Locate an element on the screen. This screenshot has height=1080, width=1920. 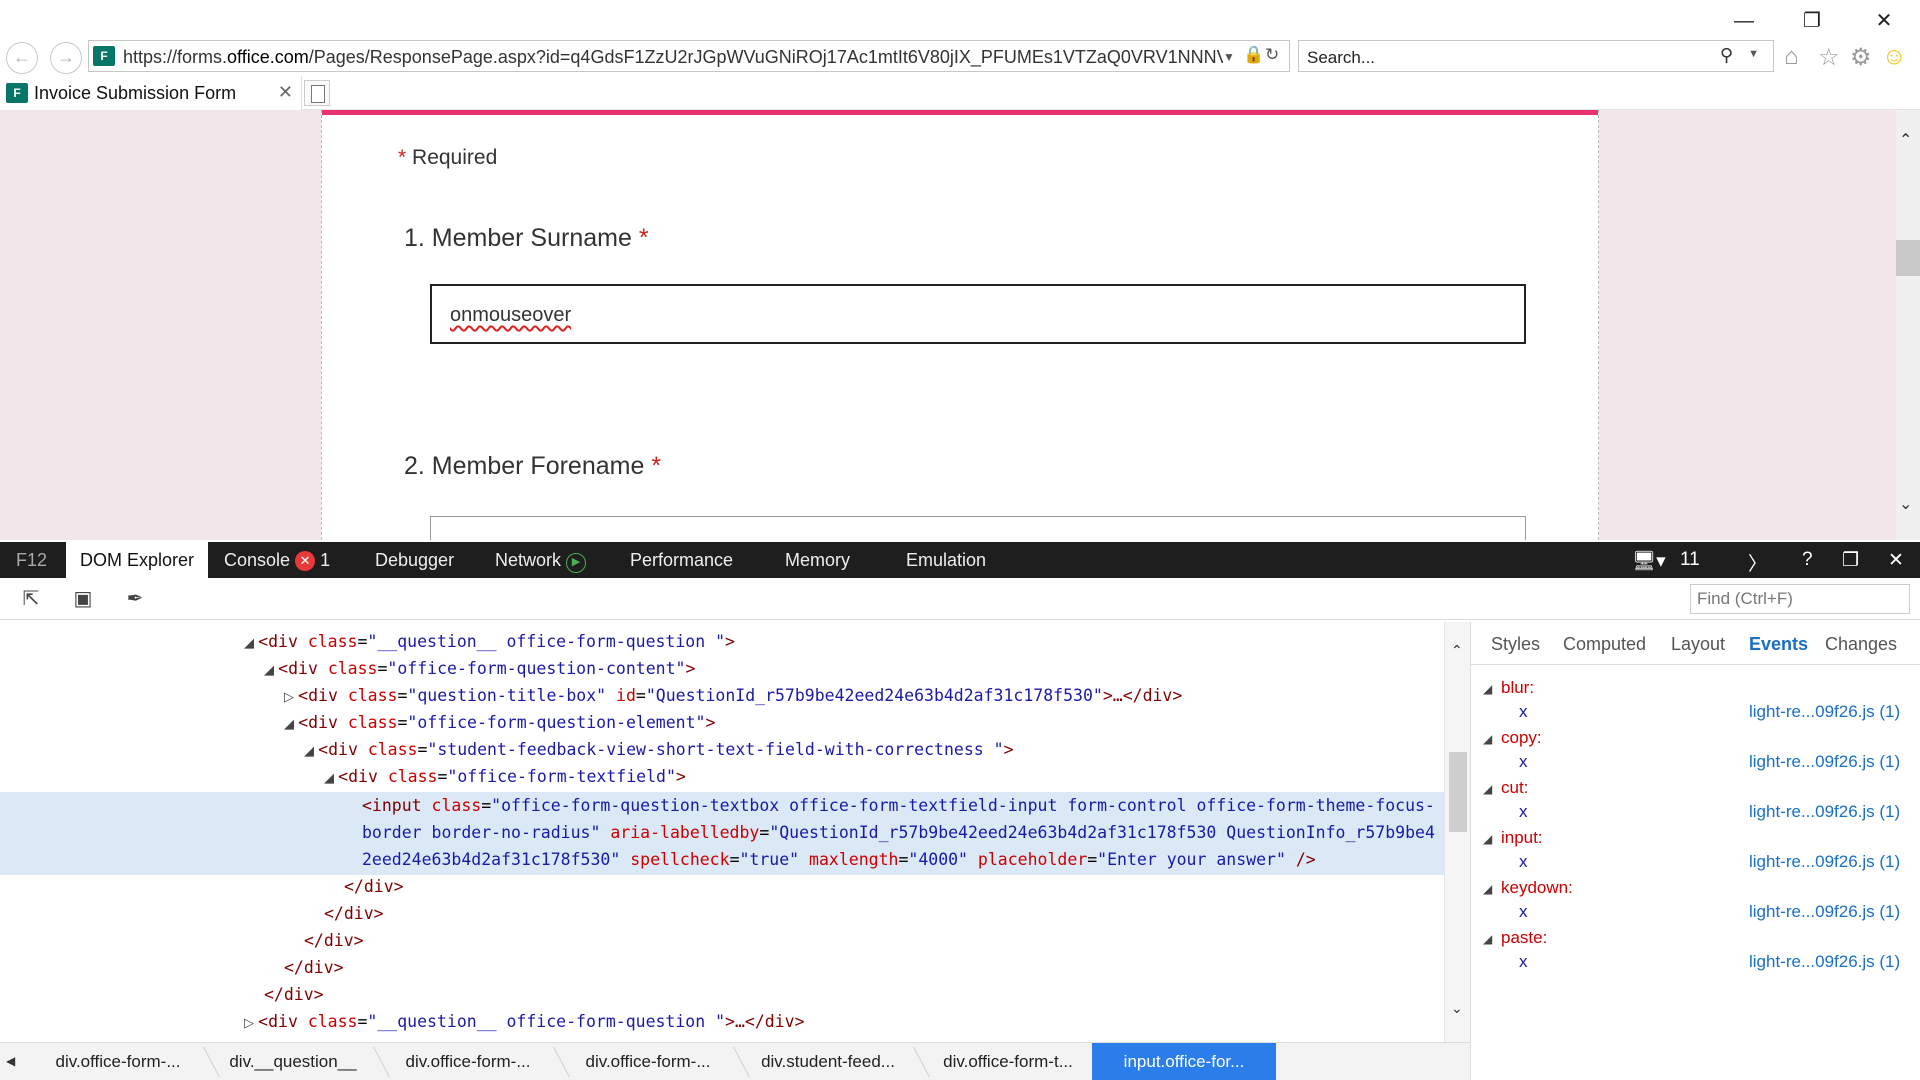
question-2-input is located at coordinates (978, 528).